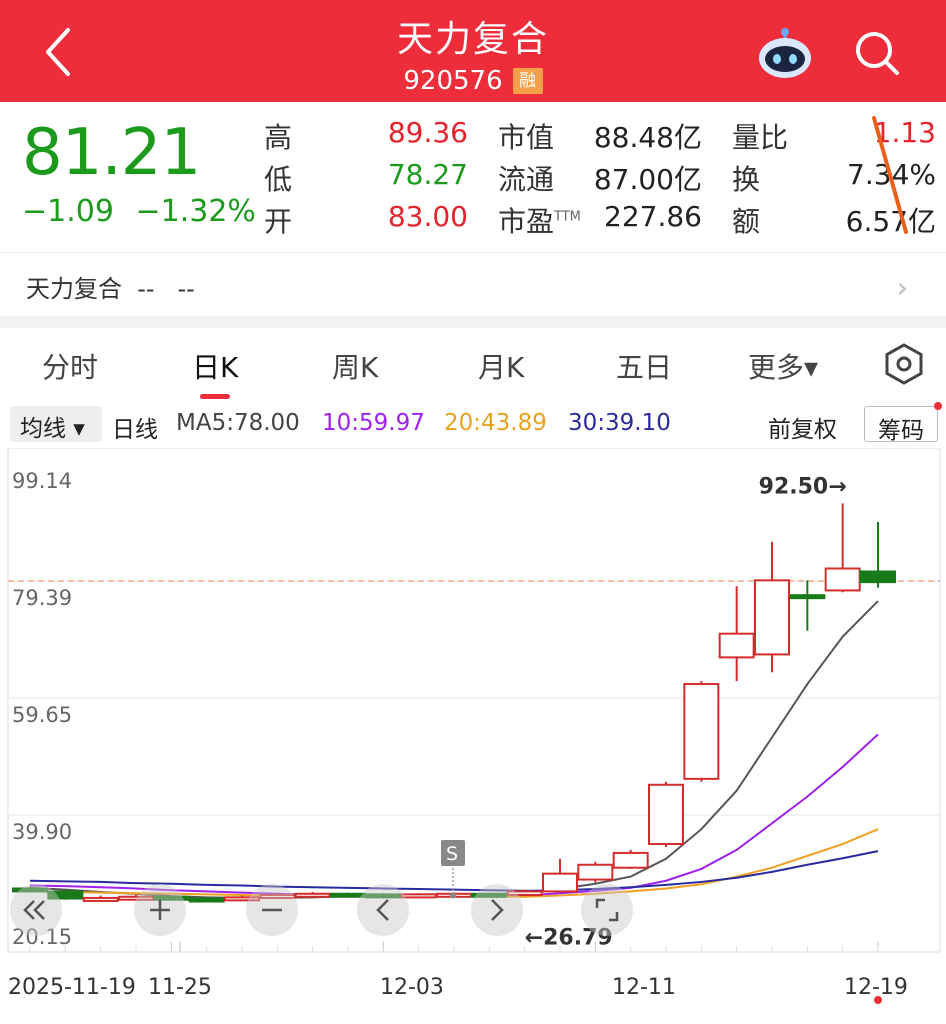  I want to click on ma20-value: 20:43.89, so click(495, 423).